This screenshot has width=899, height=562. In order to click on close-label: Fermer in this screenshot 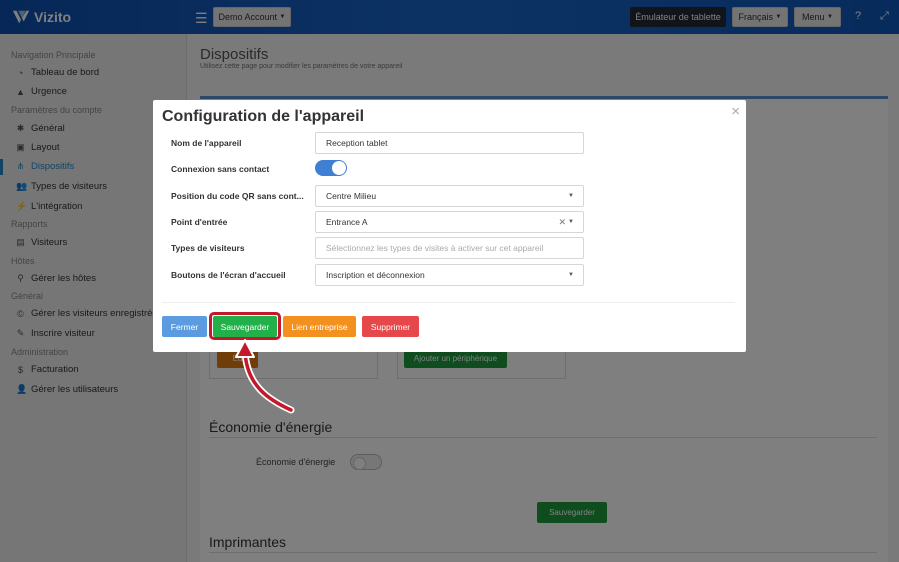, I will do `click(184, 326)`.